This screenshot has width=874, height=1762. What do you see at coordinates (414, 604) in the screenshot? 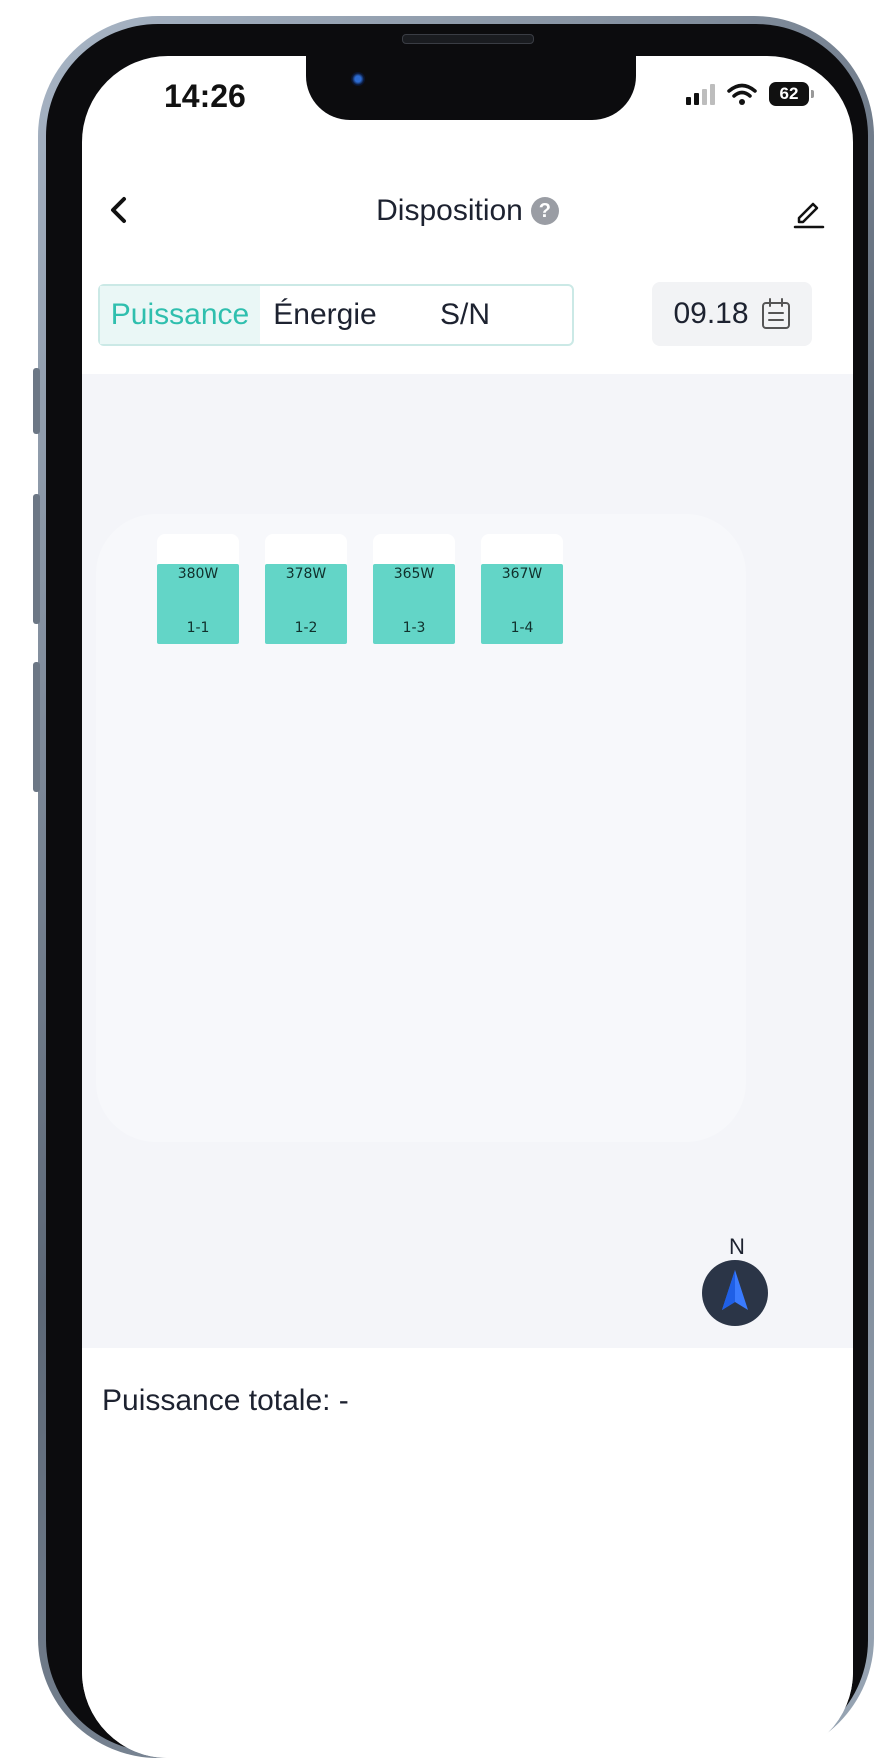
I see `panel-module-body: 365W 1-3` at bounding box center [414, 604].